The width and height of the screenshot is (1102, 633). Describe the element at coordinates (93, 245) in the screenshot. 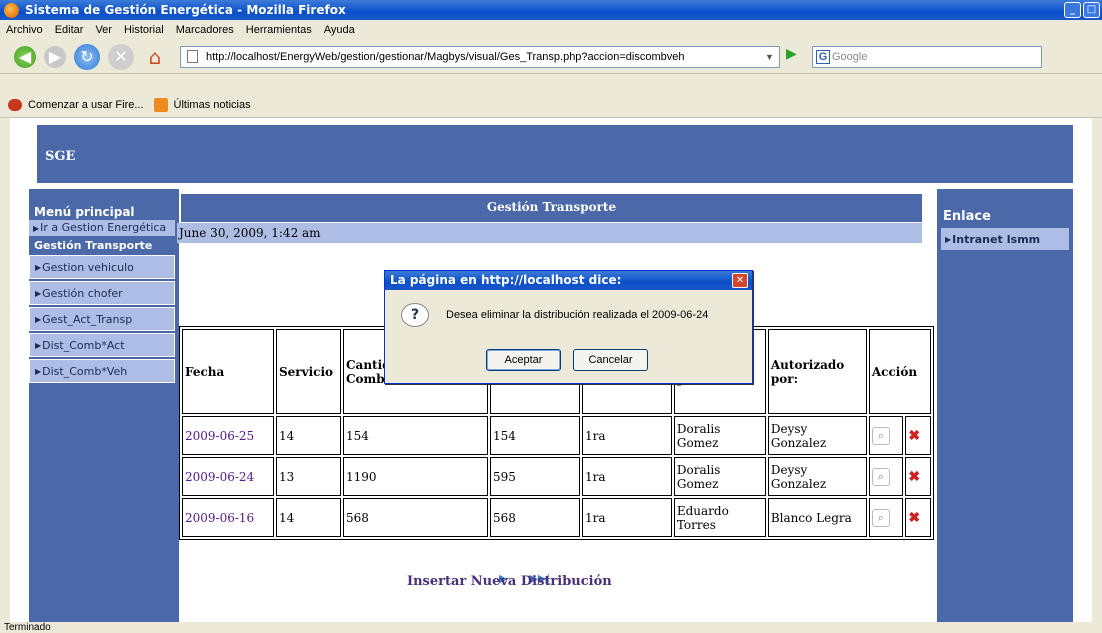

I see `transport-section-heading: Gestión Transporte` at that location.